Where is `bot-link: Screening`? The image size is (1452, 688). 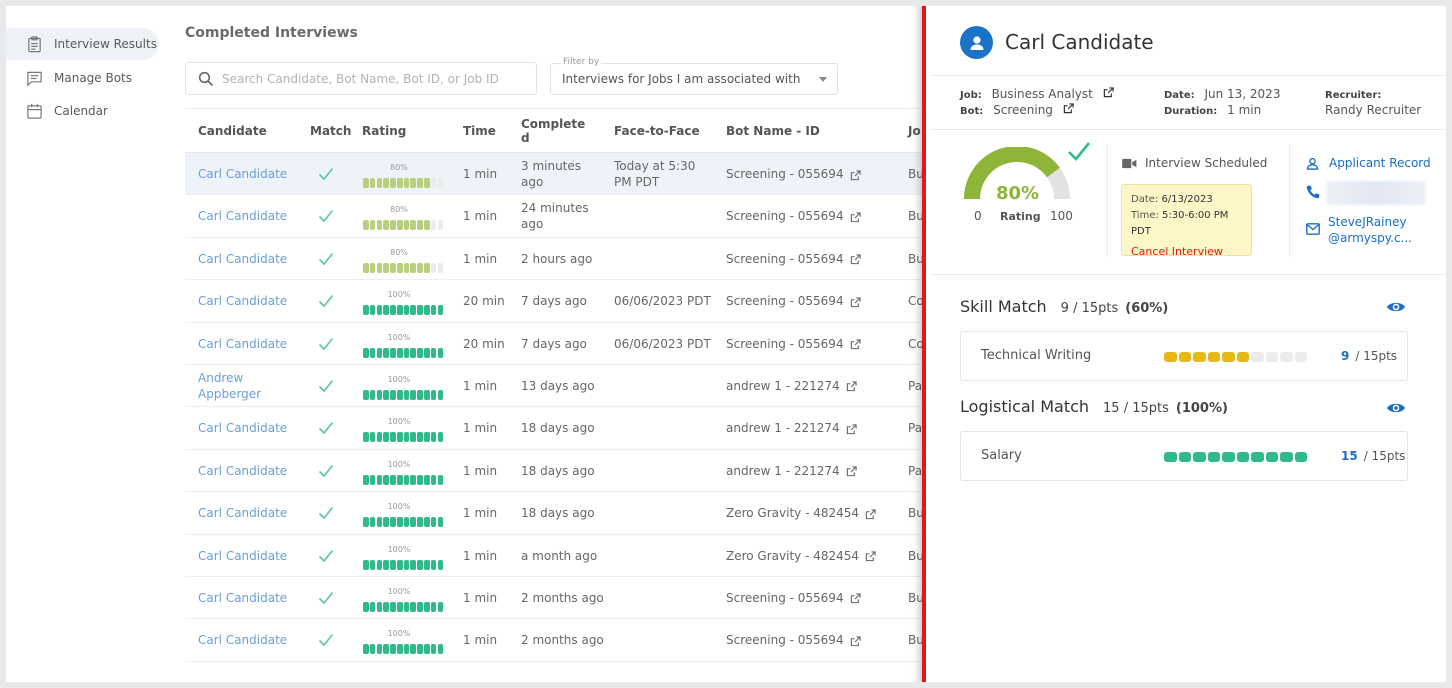
bot-link: Screening is located at coordinates (1023, 110).